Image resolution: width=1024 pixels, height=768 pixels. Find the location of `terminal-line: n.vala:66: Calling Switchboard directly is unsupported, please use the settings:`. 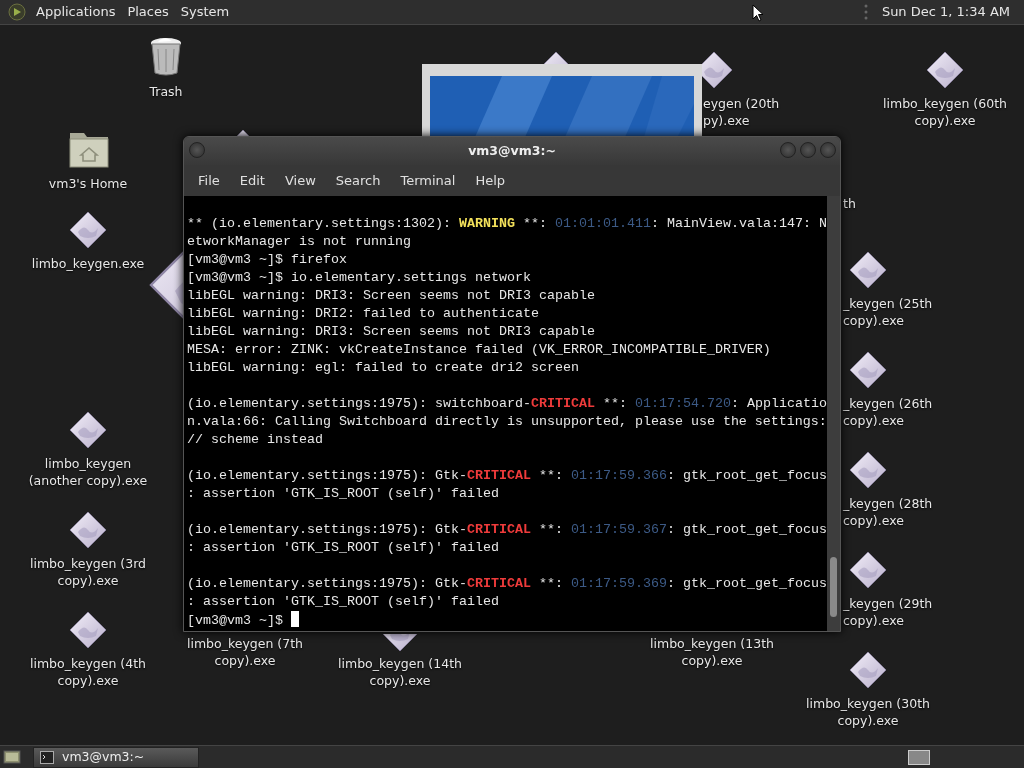

terminal-line: n.vala:66: Calling Switchboard directly is unsupported, please use the settings: is located at coordinates (507, 422).